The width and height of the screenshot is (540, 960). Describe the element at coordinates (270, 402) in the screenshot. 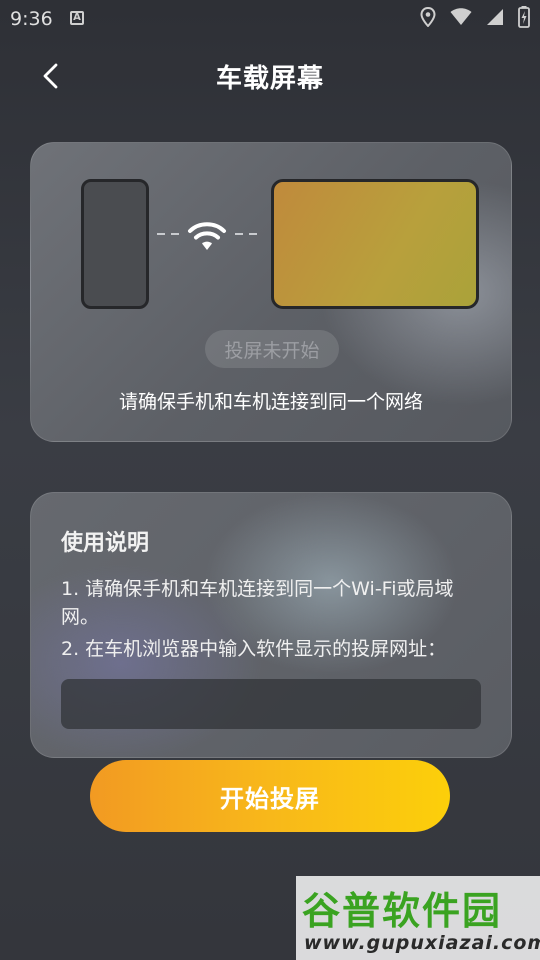

I see `network-tip: 请确保手机和车机连接到同一个网络` at that location.